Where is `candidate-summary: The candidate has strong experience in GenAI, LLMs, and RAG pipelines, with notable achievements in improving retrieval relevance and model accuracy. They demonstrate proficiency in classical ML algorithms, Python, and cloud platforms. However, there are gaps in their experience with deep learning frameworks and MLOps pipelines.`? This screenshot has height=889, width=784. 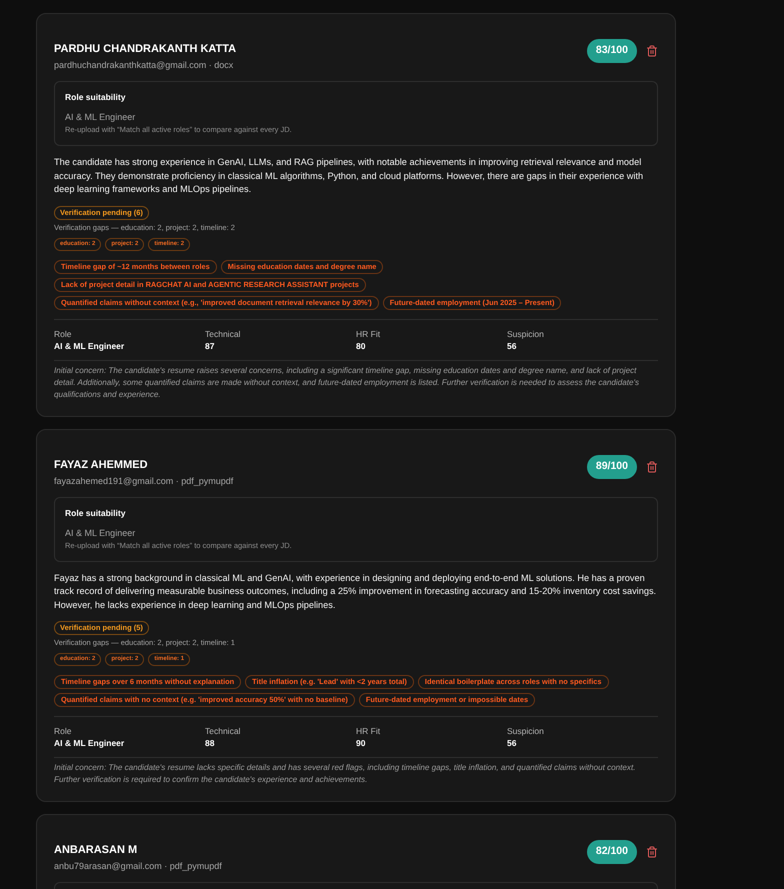
candidate-summary: The candidate has strong experience in GenAI, LLMs, and RAG pipelines, with notable achievements in improving retrieval relevance and model accuracy. They demonstrate proficiency in classical ML algorithms, Python, and cloud platforms. However, there are gaps in their experience with deep learning frameworks and MLOps pipelines. is located at coordinates (349, 176).